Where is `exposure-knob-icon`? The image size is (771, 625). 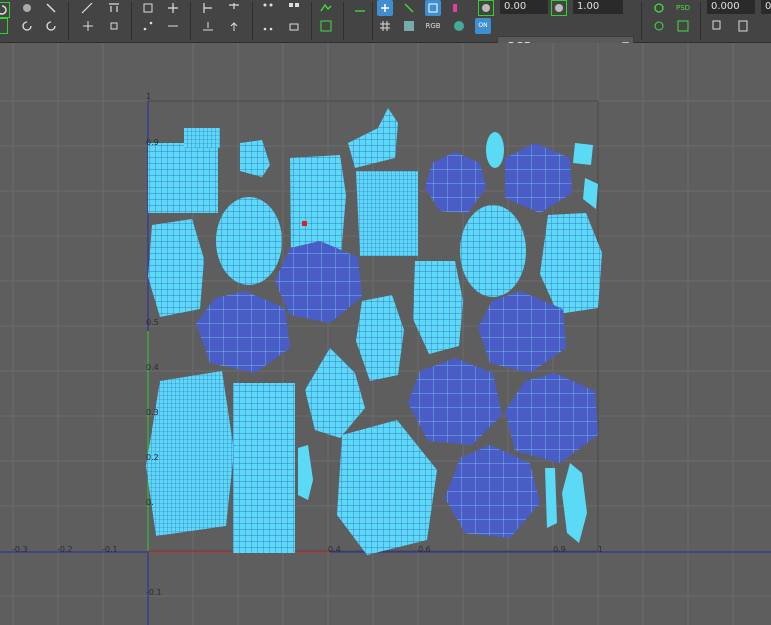
exposure-knob-icon is located at coordinates (486, 8).